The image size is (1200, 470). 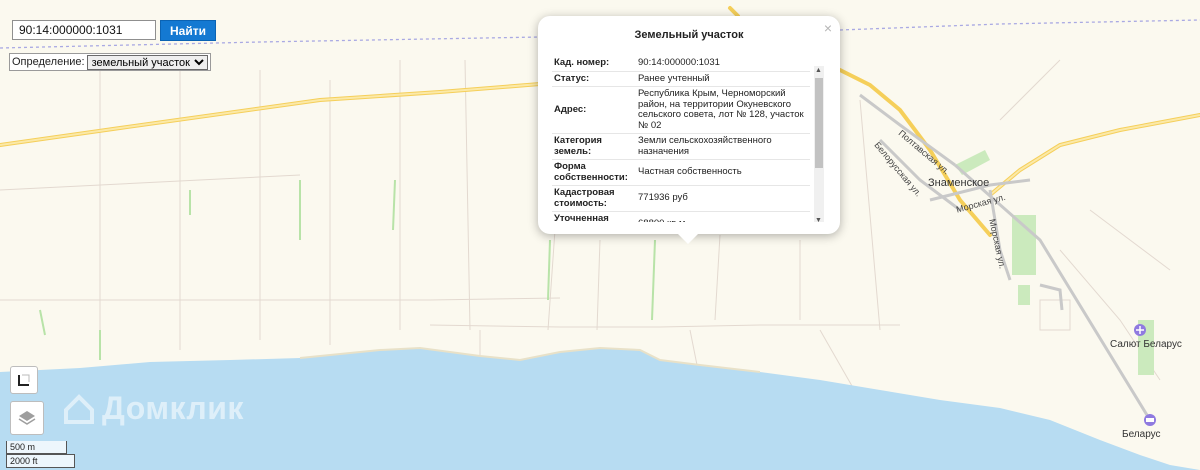 I want to click on frame-icon, so click(x=24, y=380).